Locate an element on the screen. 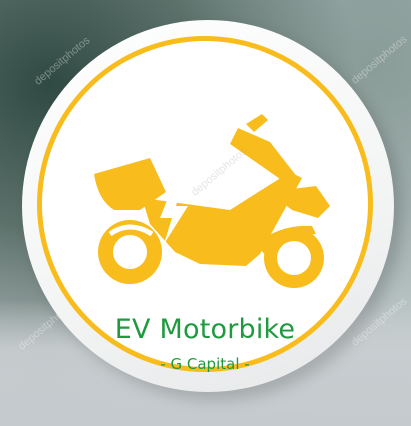  brand-title: EV Motorbike is located at coordinates (205, 329).